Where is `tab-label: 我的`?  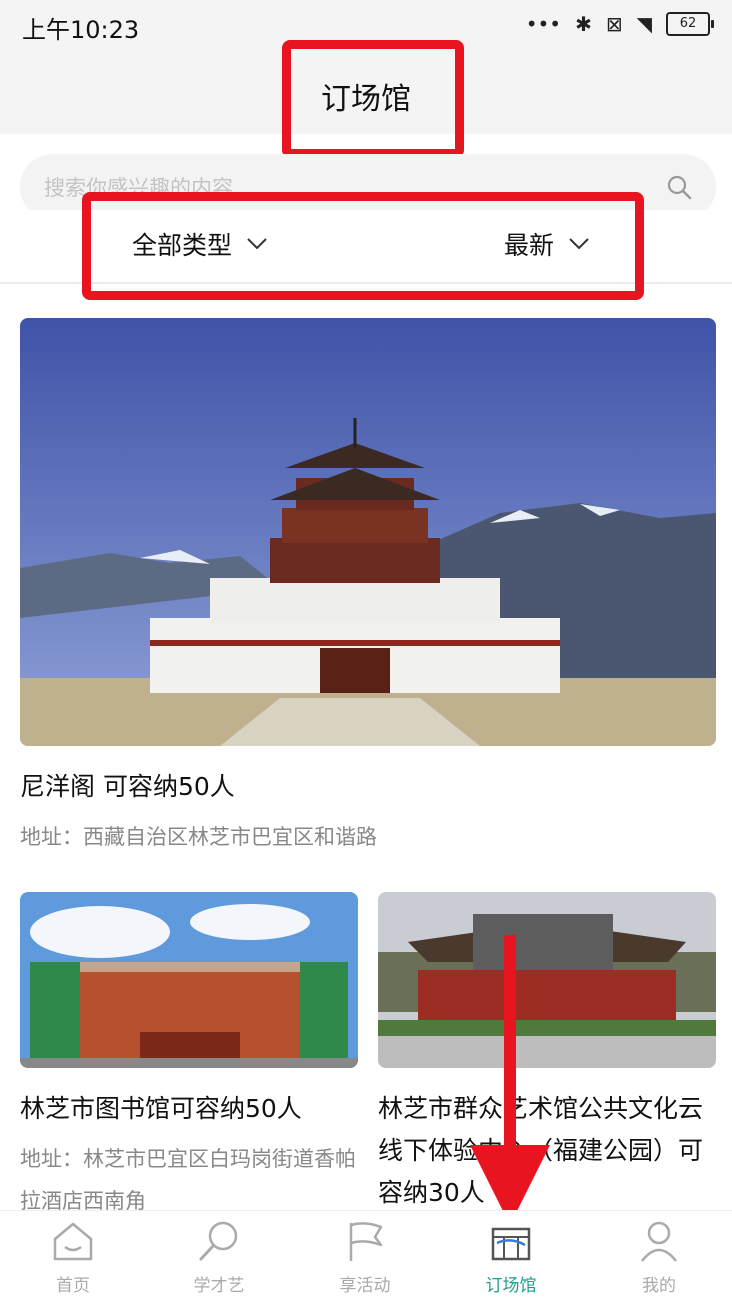 tab-label: 我的 is located at coordinates (659, 1286).